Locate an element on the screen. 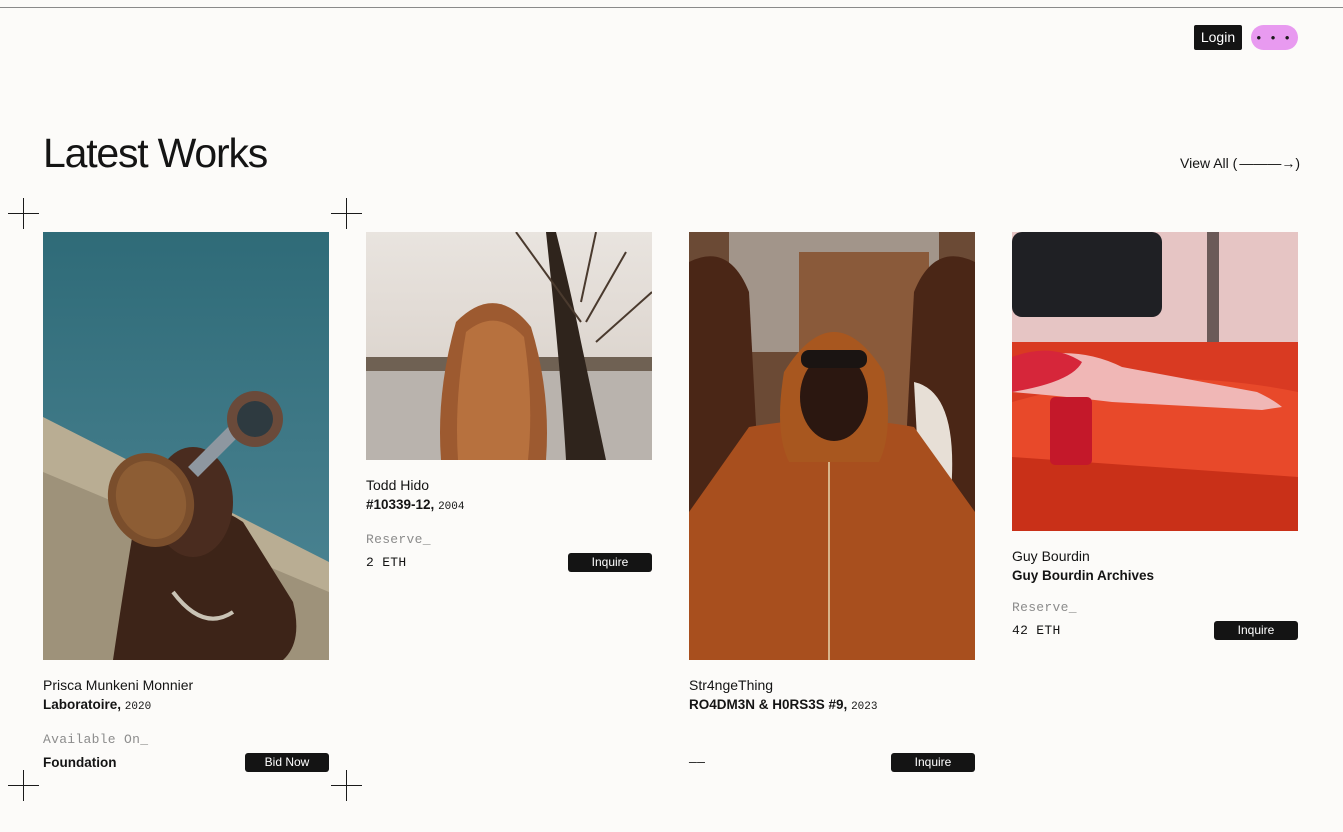 This screenshot has height=832, width=1343. reserve-price: 2 ETH is located at coordinates (386, 562).